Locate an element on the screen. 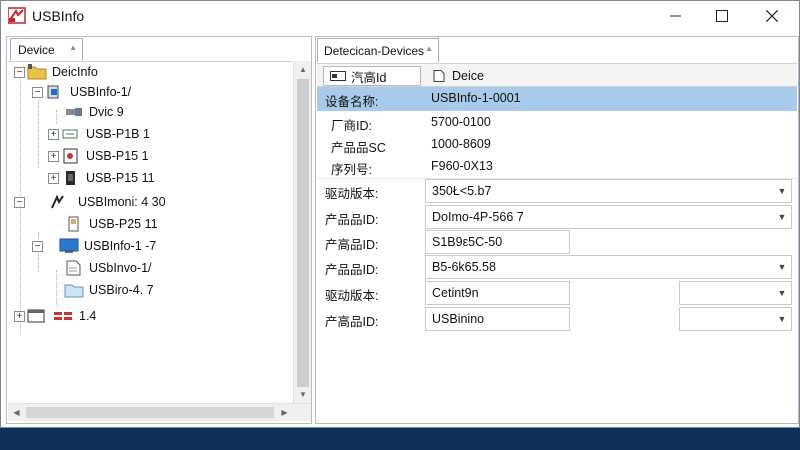 This screenshot has width=800, height=450. chevron-up-icon: ▲ is located at coordinates (429, 48).